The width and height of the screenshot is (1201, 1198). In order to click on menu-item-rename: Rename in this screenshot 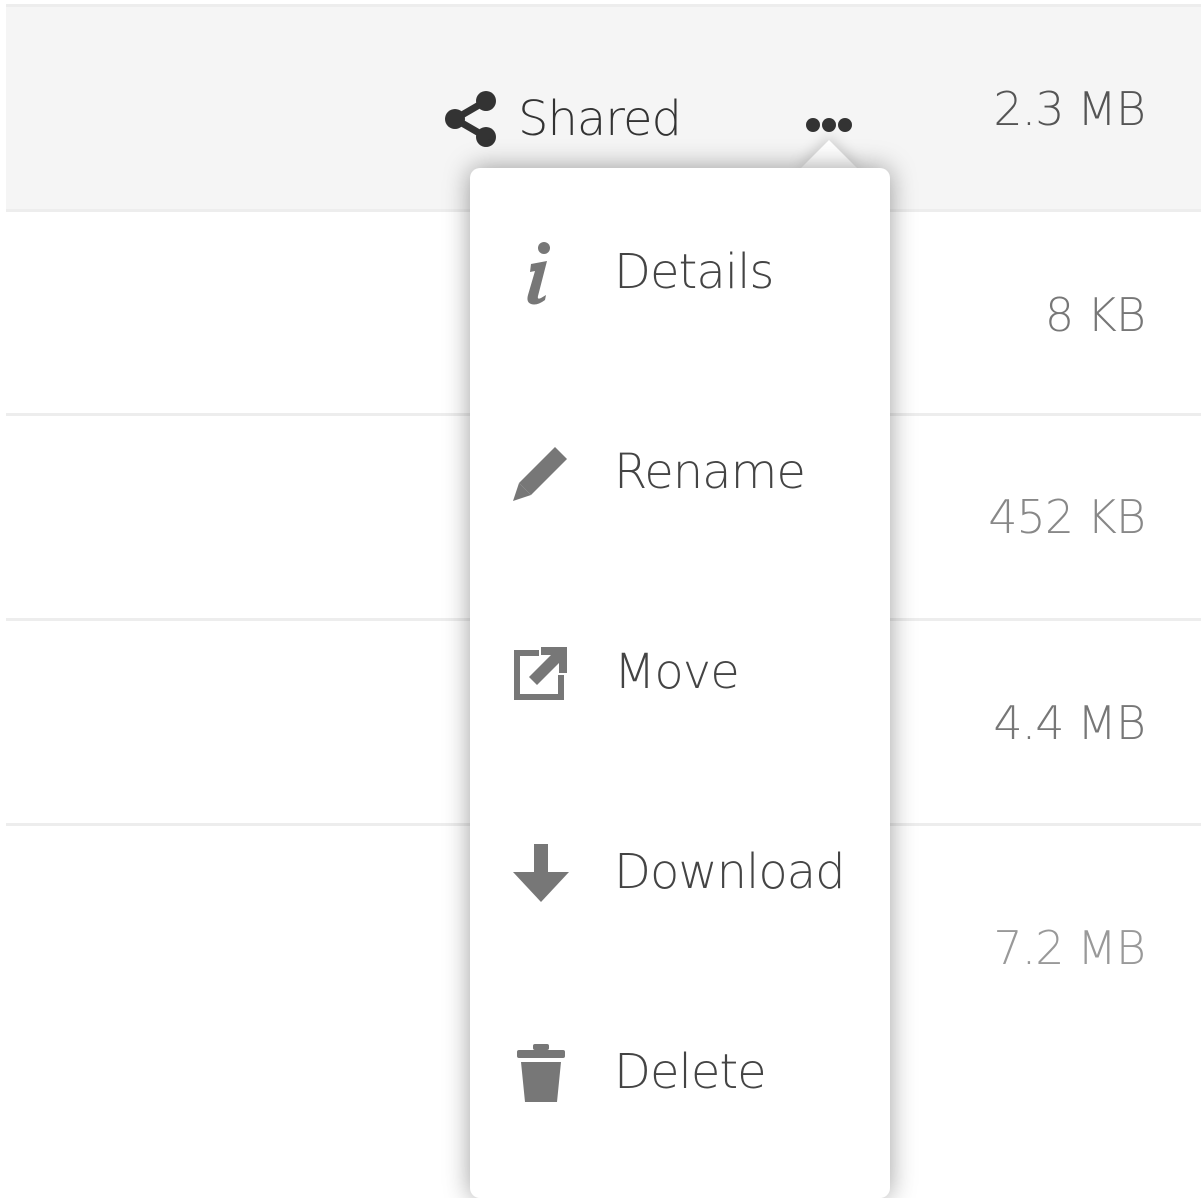, I will do `click(680, 473)`.